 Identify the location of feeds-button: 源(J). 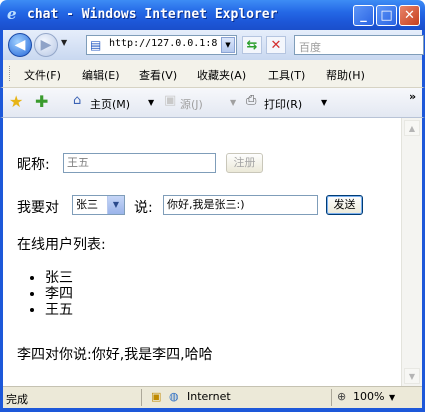
(191, 104).